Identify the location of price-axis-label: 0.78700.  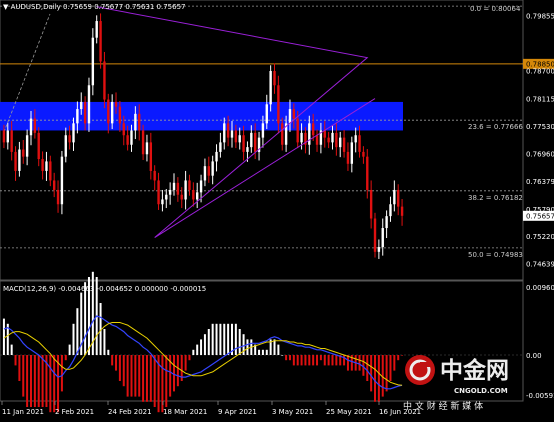
(540, 72).